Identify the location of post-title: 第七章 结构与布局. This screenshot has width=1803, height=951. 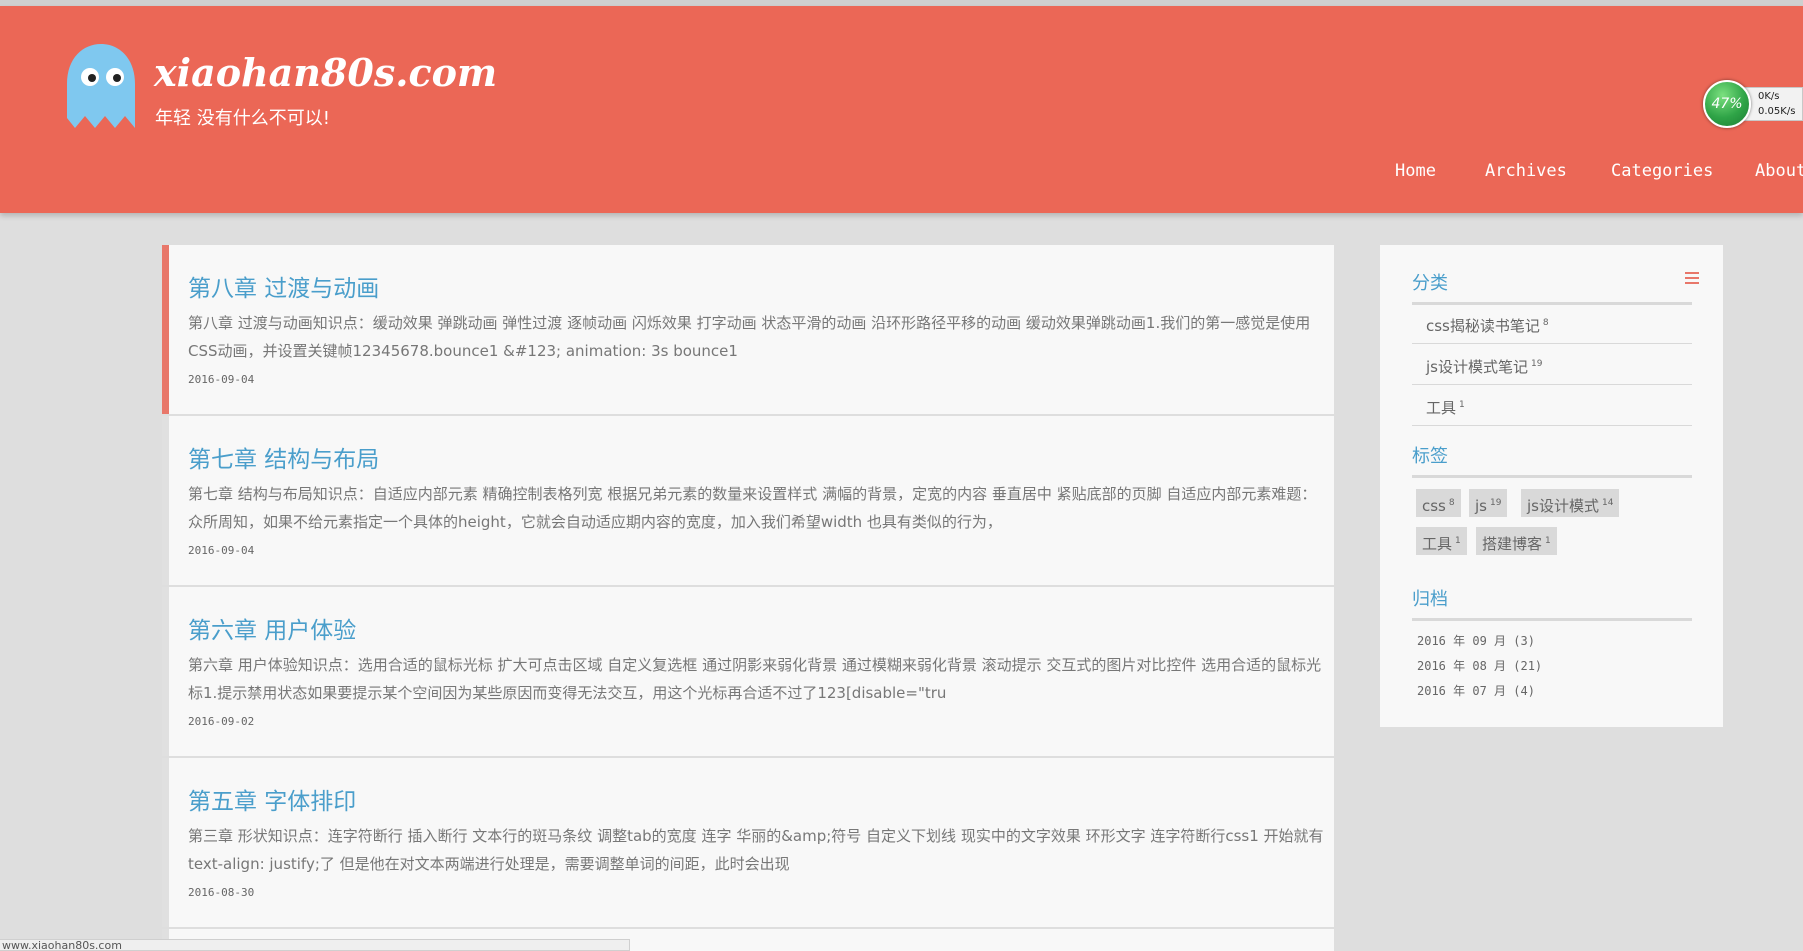
(283, 457).